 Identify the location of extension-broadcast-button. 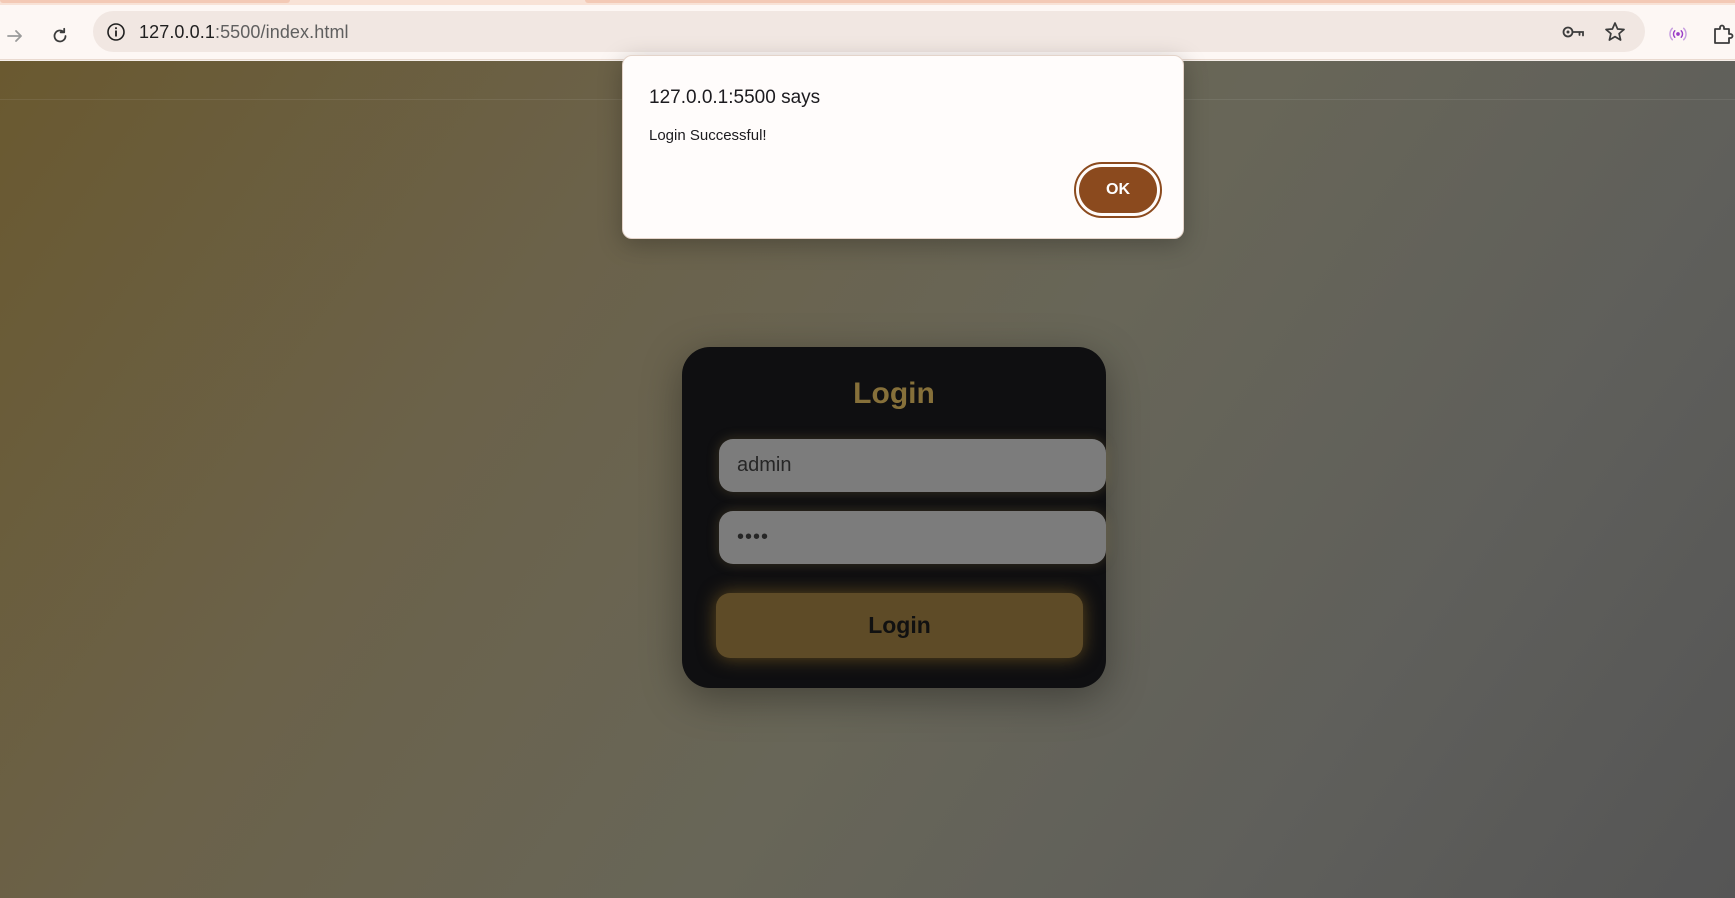
(1678, 34).